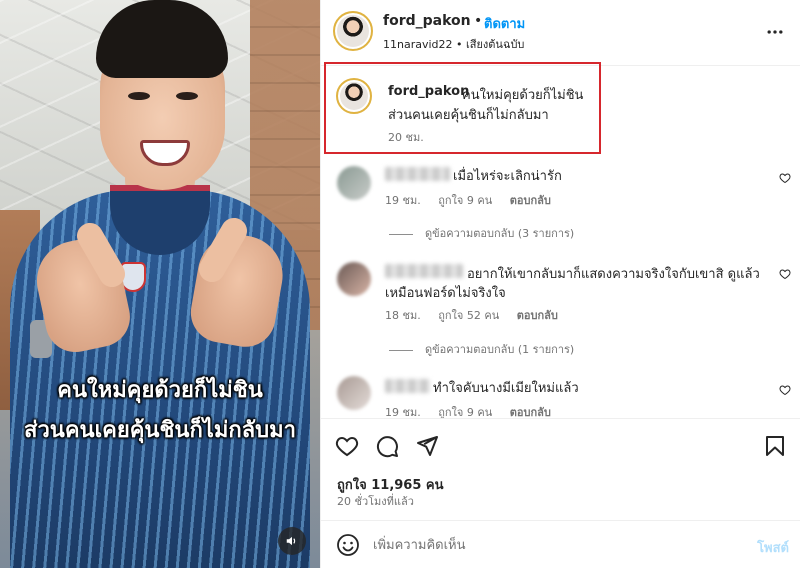  I want to click on view-replies-button: ดูข้อความตอบกลับ (1 รายการ), so click(479, 349).